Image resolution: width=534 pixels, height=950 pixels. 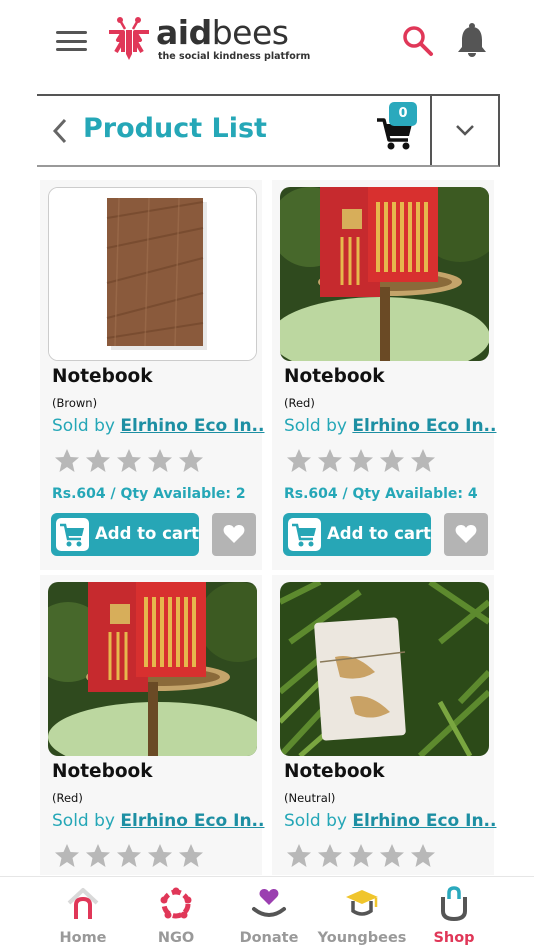 I want to click on notifications-button, so click(x=472, y=40).